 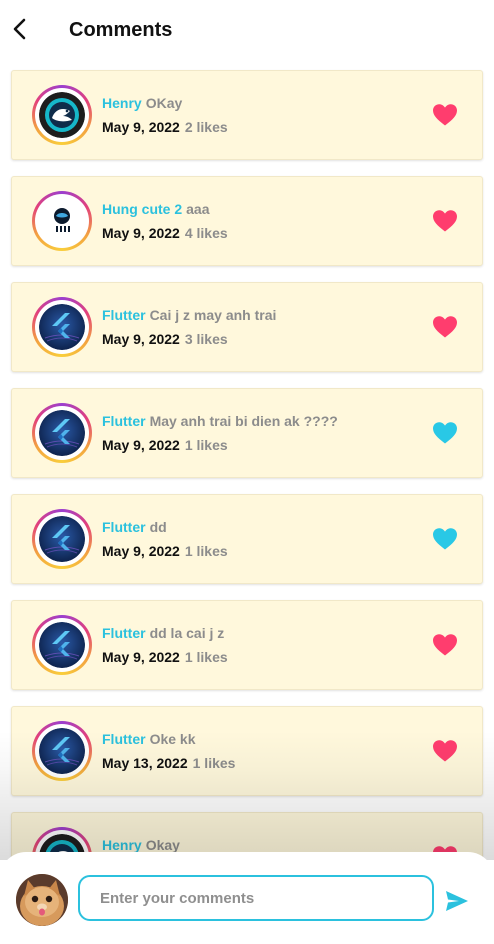 What do you see at coordinates (206, 127) in the screenshot?
I see `comment-likes: 2 likes` at bounding box center [206, 127].